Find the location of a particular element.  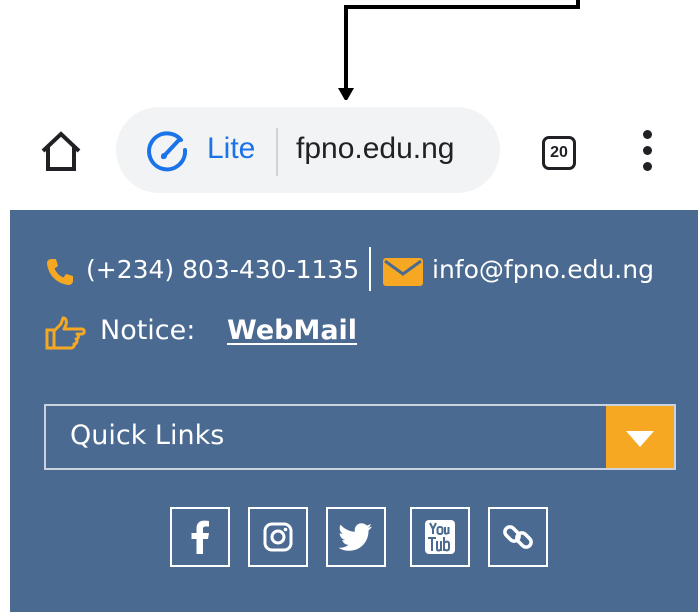

mail-icon is located at coordinates (403, 272).